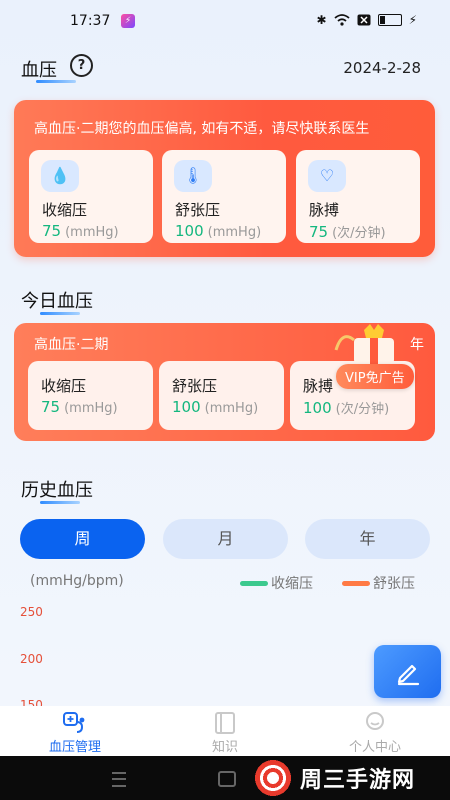 This screenshot has height=800, width=450. I want to click on status-time: 17:37, so click(90, 21).